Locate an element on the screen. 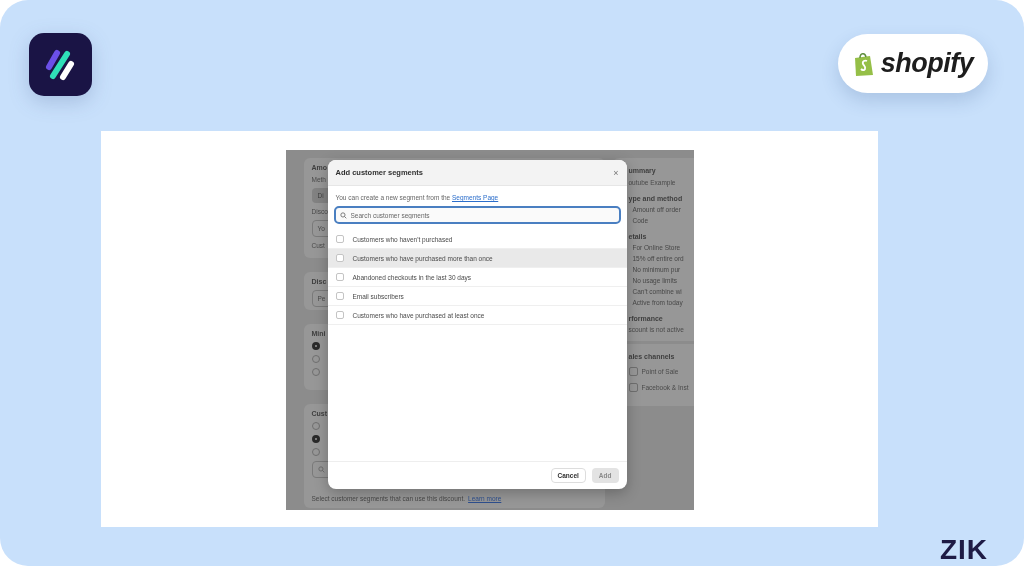 This screenshot has width=1024, height=566. close-button: × is located at coordinates (616, 172).